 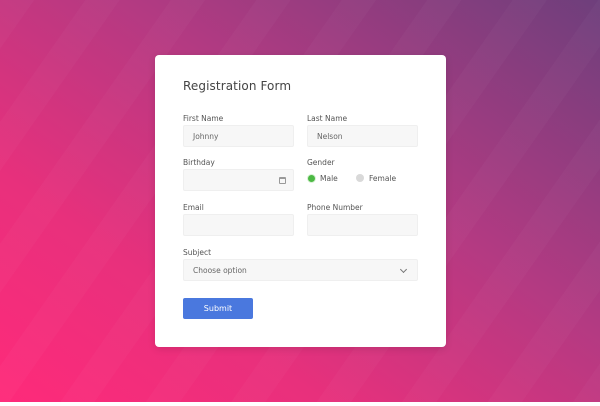 I want to click on birthday-field, so click(x=238, y=180).